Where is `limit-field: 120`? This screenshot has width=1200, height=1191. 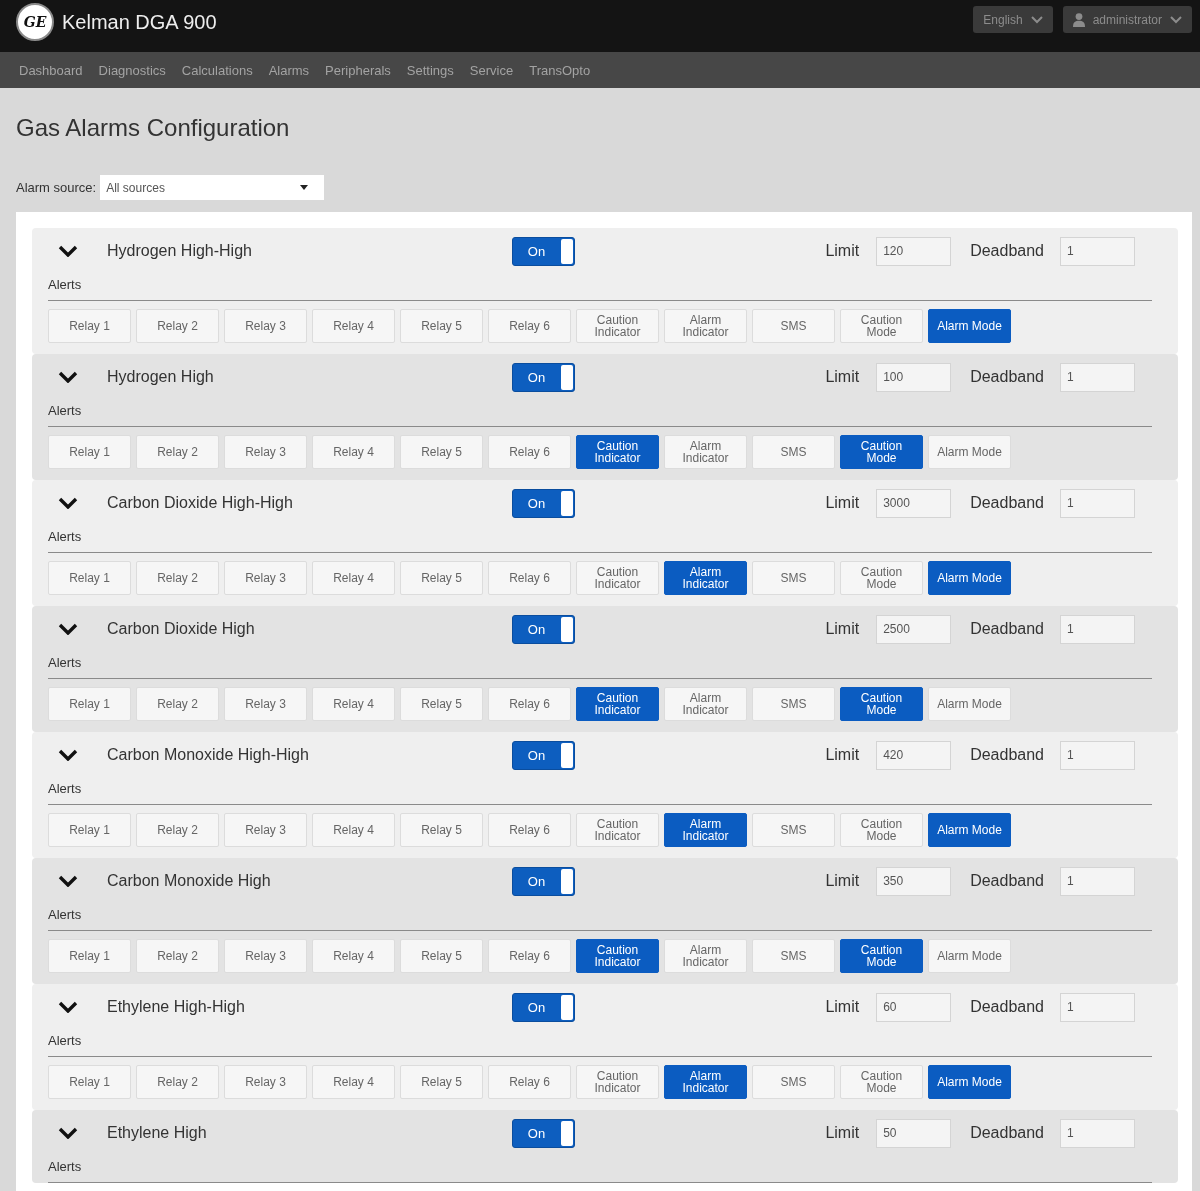
limit-field: 120 is located at coordinates (914, 251).